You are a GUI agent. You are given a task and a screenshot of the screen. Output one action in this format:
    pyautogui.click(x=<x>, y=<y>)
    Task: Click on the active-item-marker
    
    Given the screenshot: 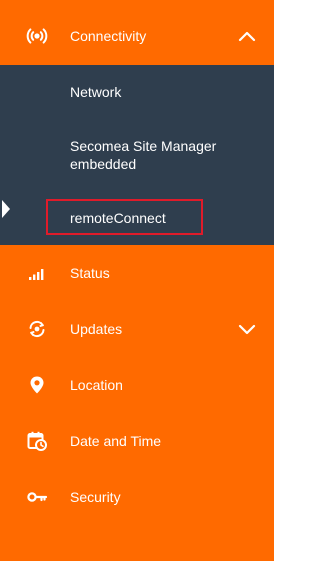 What is the action you would take?
    pyautogui.click(x=6, y=209)
    